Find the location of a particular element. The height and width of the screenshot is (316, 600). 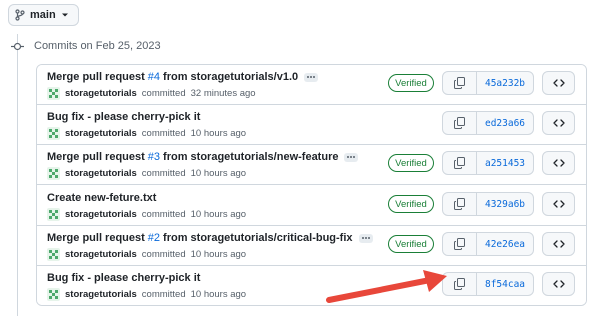

commit-actions: 45a232b is located at coordinates (488, 83).